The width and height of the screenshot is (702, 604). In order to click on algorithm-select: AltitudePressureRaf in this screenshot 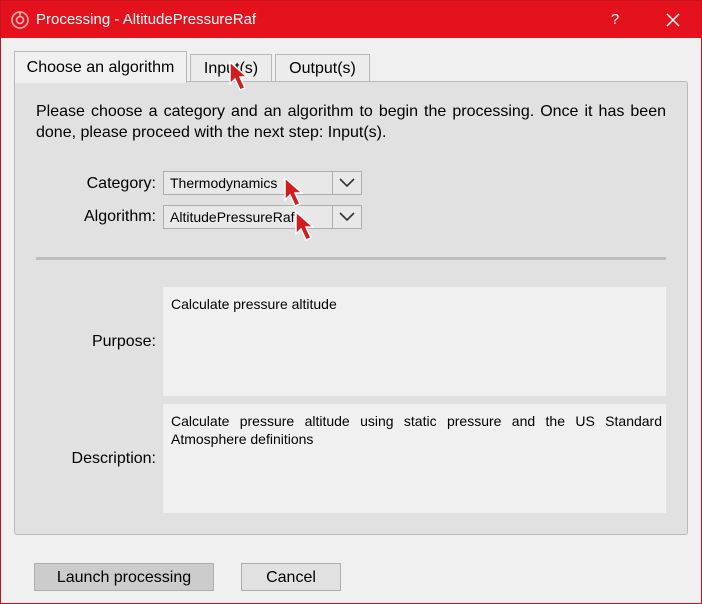, I will do `click(262, 217)`.